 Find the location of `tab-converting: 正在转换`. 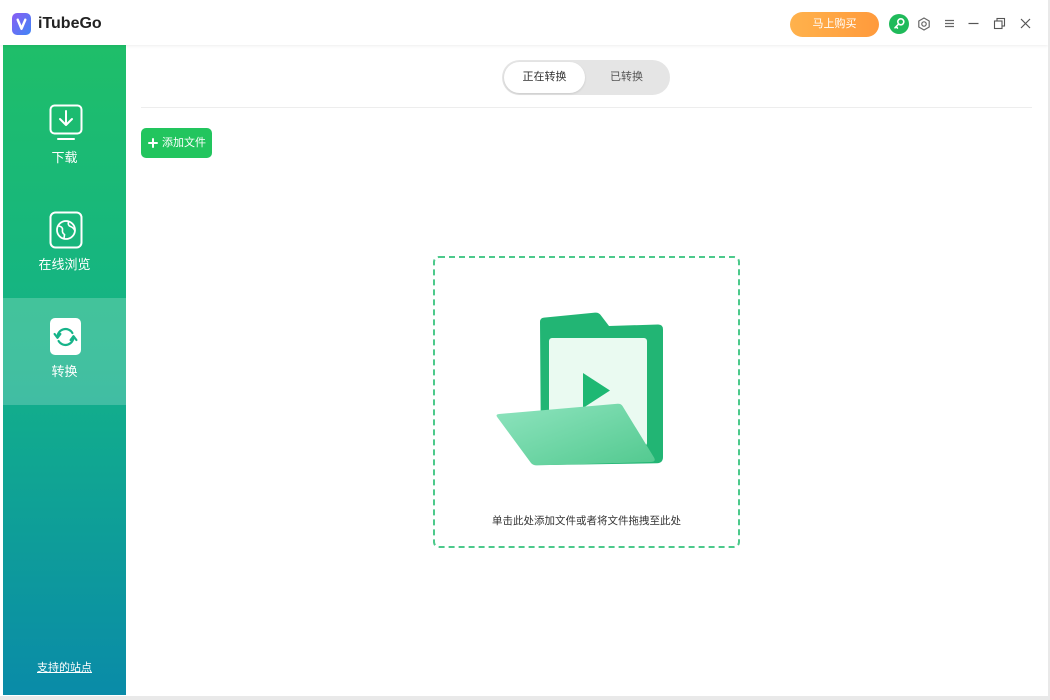

tab-converting: 正在转换 is located at coordinates (544, 77).